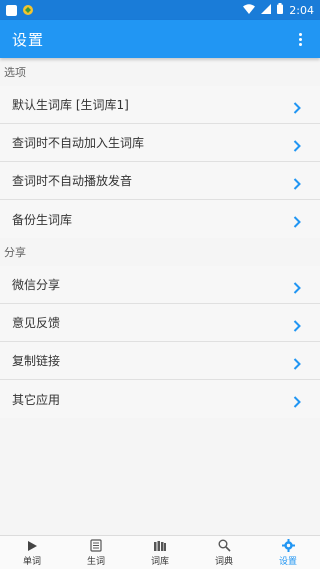 The width and height of the screenshot is (320, 569). Describe the element at coordinates (31, 561) in the screenshot. I see `nav-label: 单词` at that location.